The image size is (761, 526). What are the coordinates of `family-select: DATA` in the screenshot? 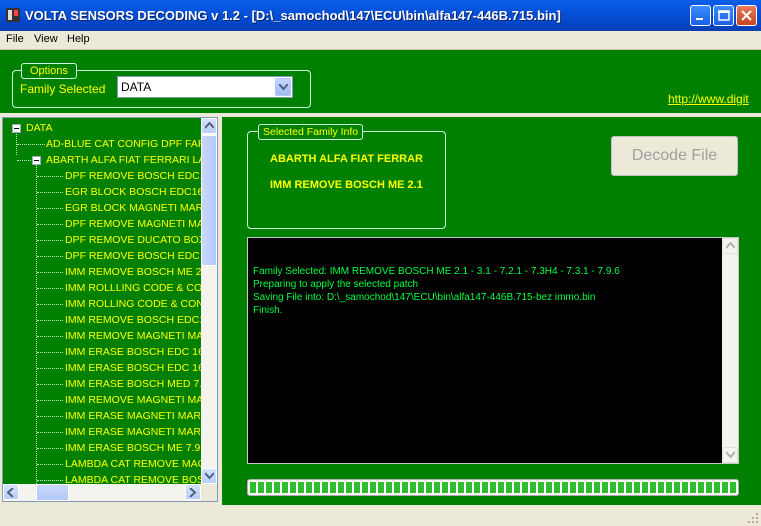 It's located at (205, 87).